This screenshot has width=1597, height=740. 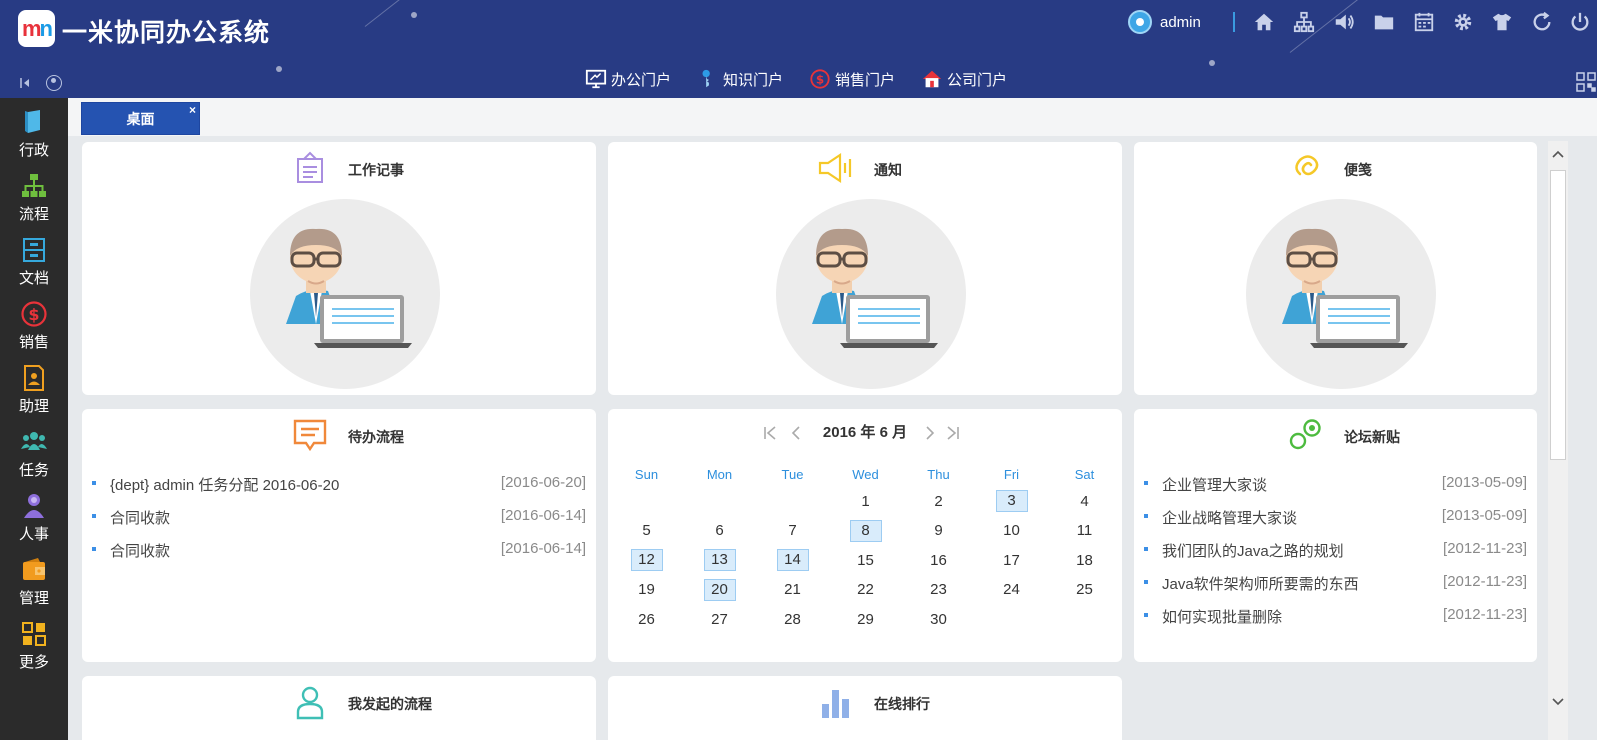 What do you see at coordinates (34, 198) in the screenshot?
I see `sidebar-item-flow: 流程` at bounding box center [34, 198].